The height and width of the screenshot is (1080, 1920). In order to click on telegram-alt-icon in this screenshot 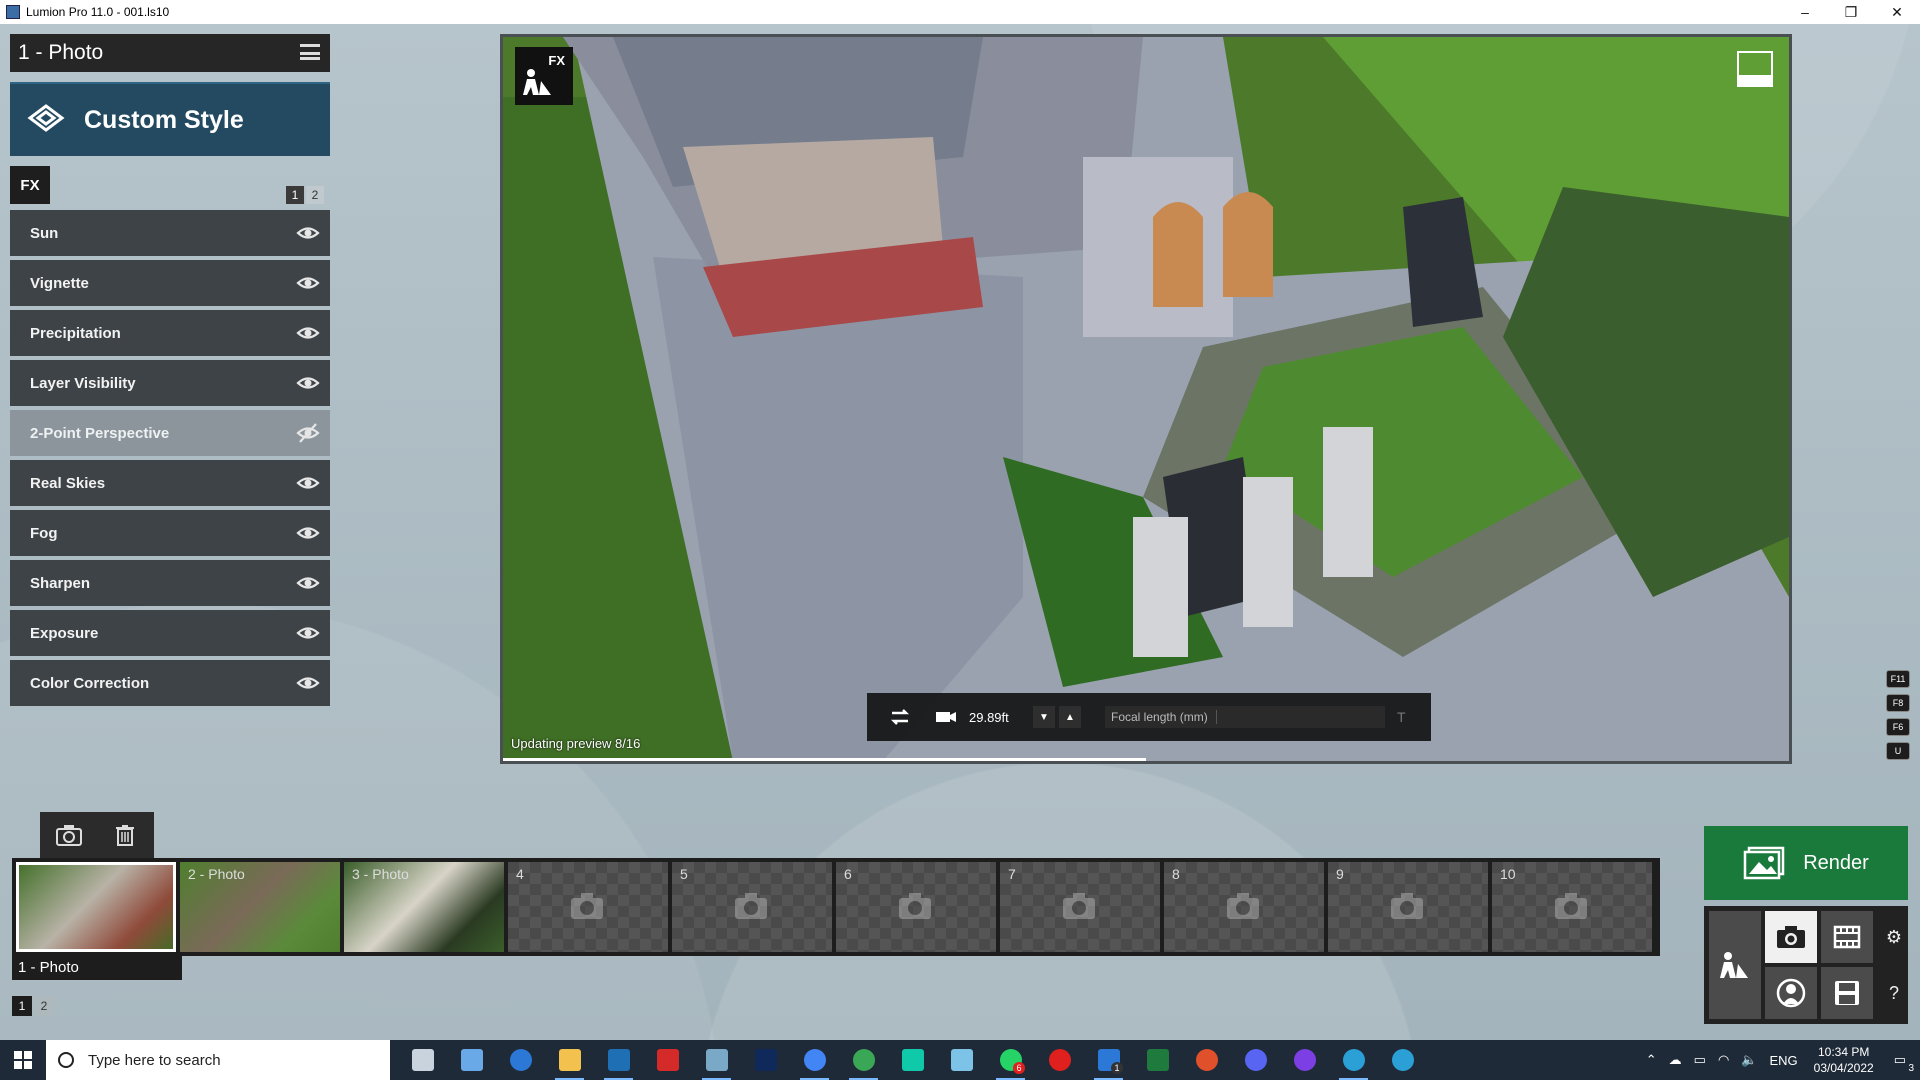, I will do `click(1353, 1060)`.